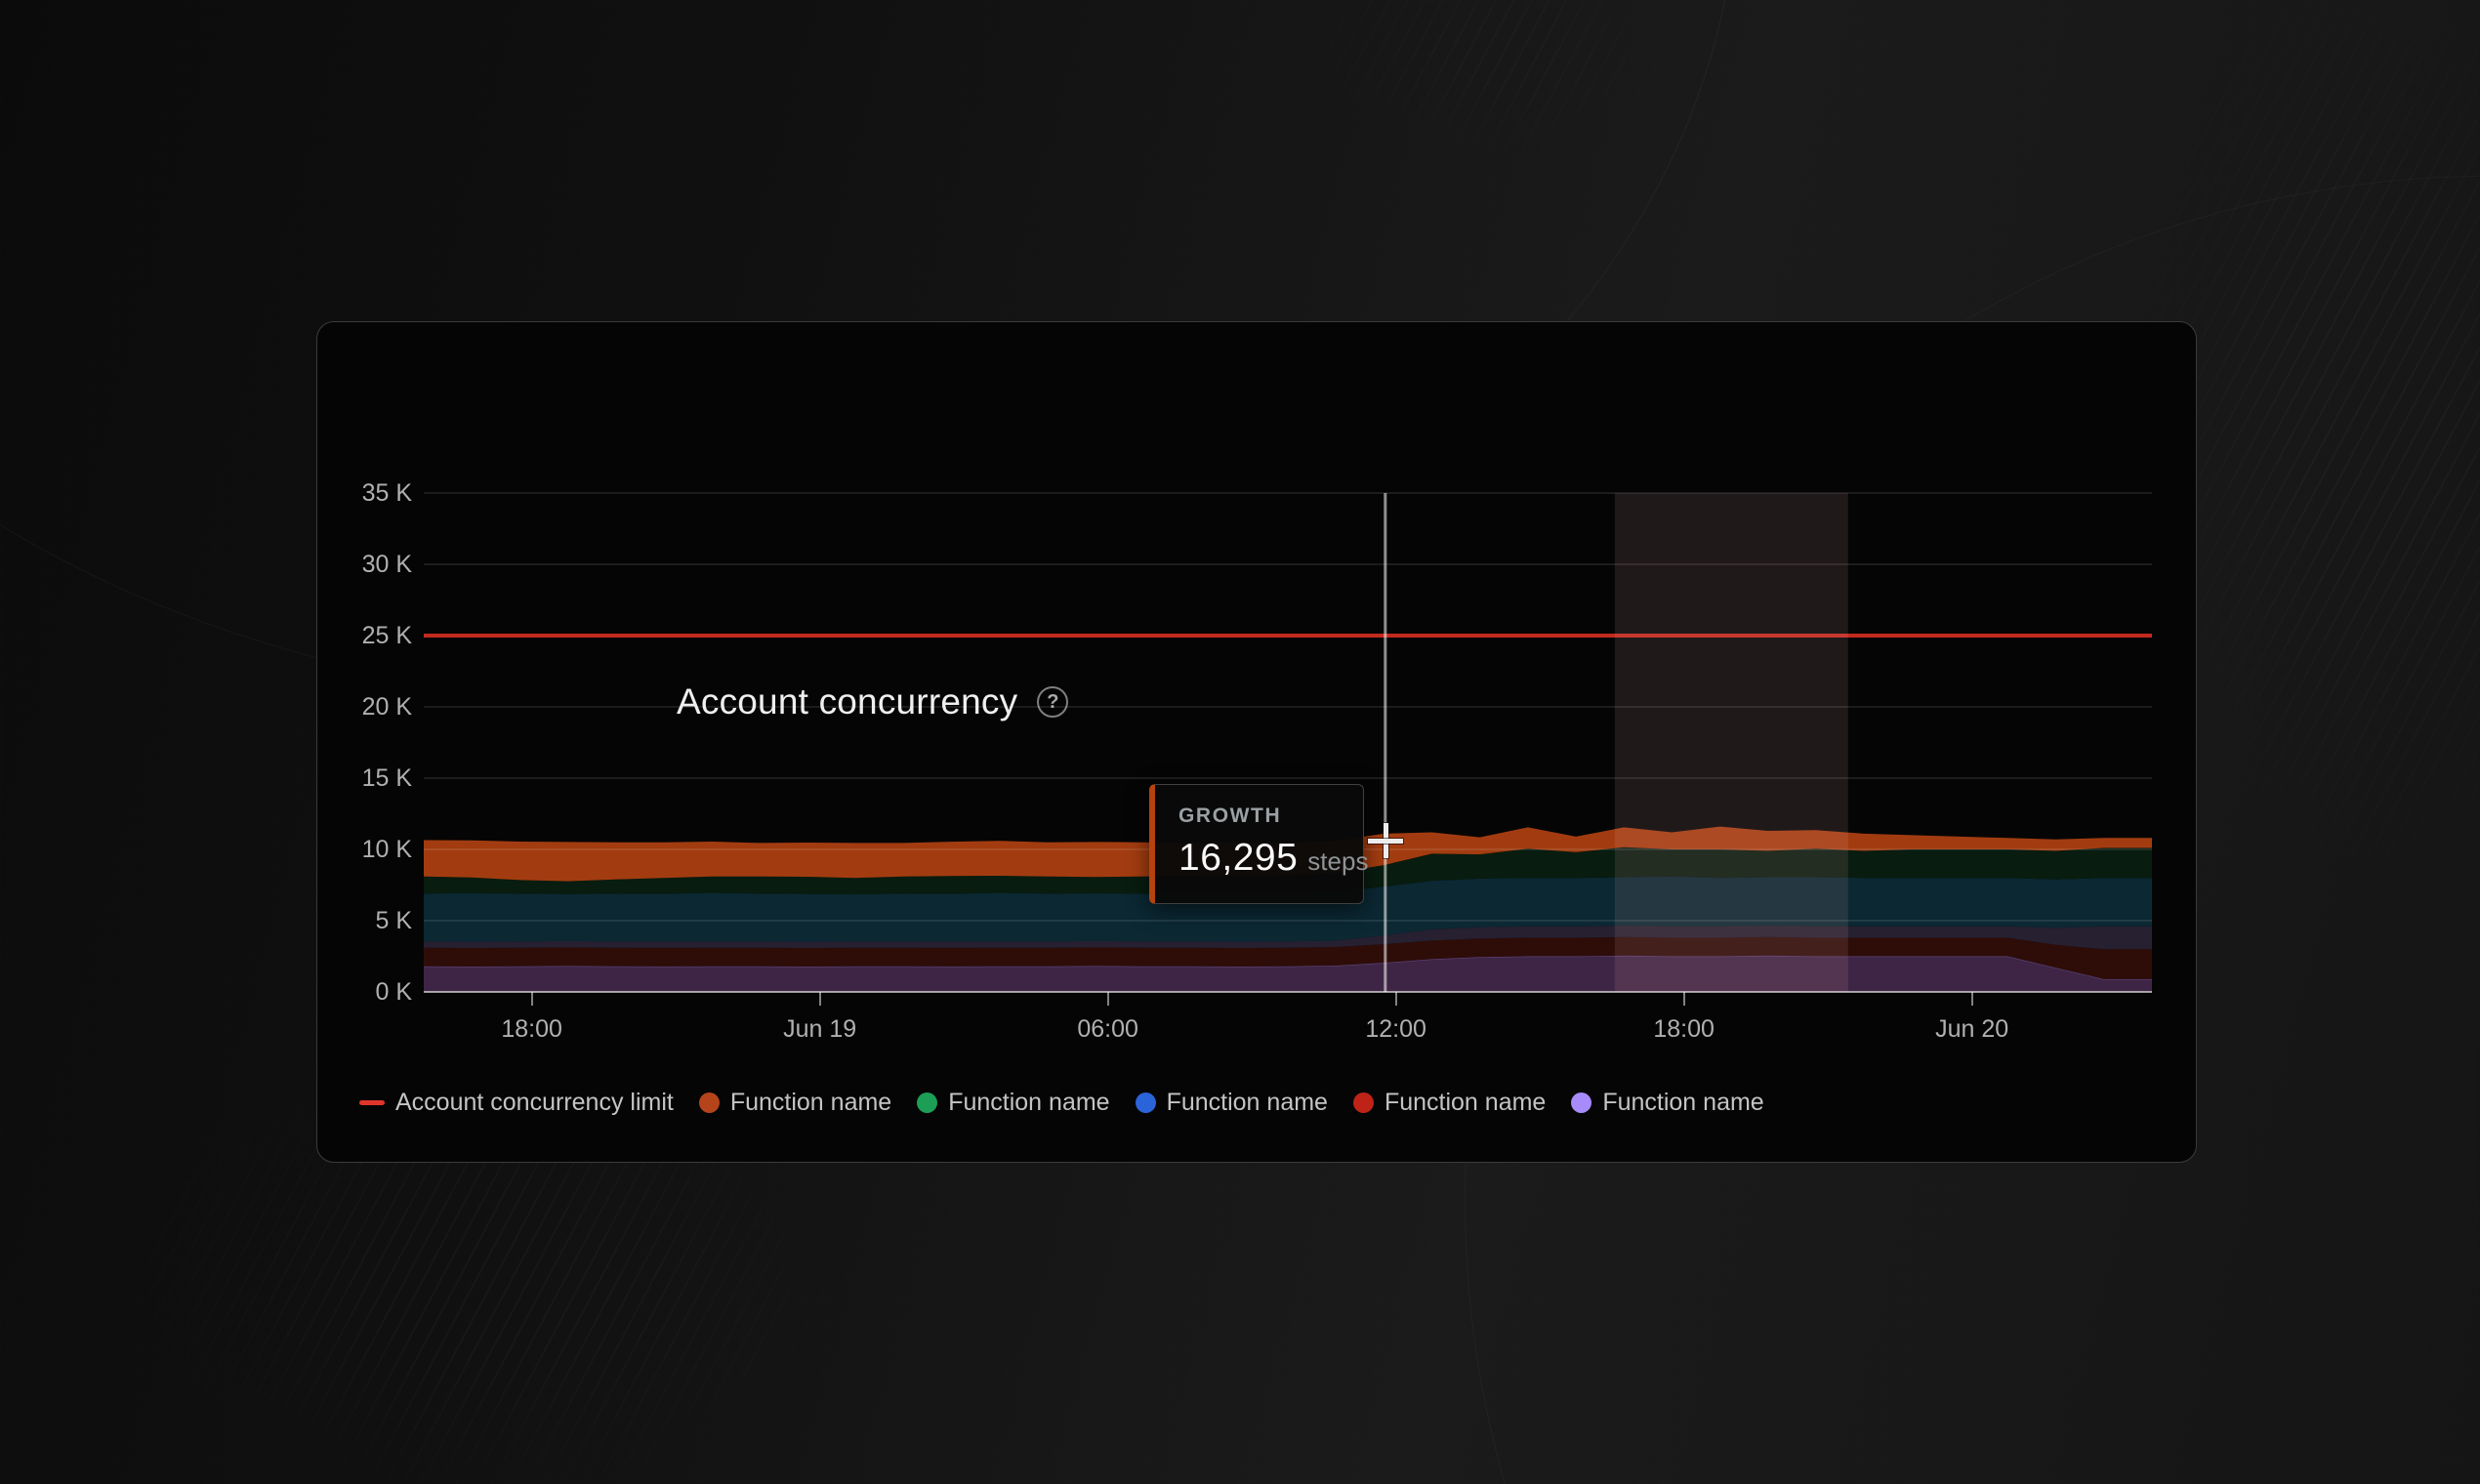  What do you see at coordinates (1494, 88) in the screenshot?
I see `background-hatch` at bounding box center [1494, 88].